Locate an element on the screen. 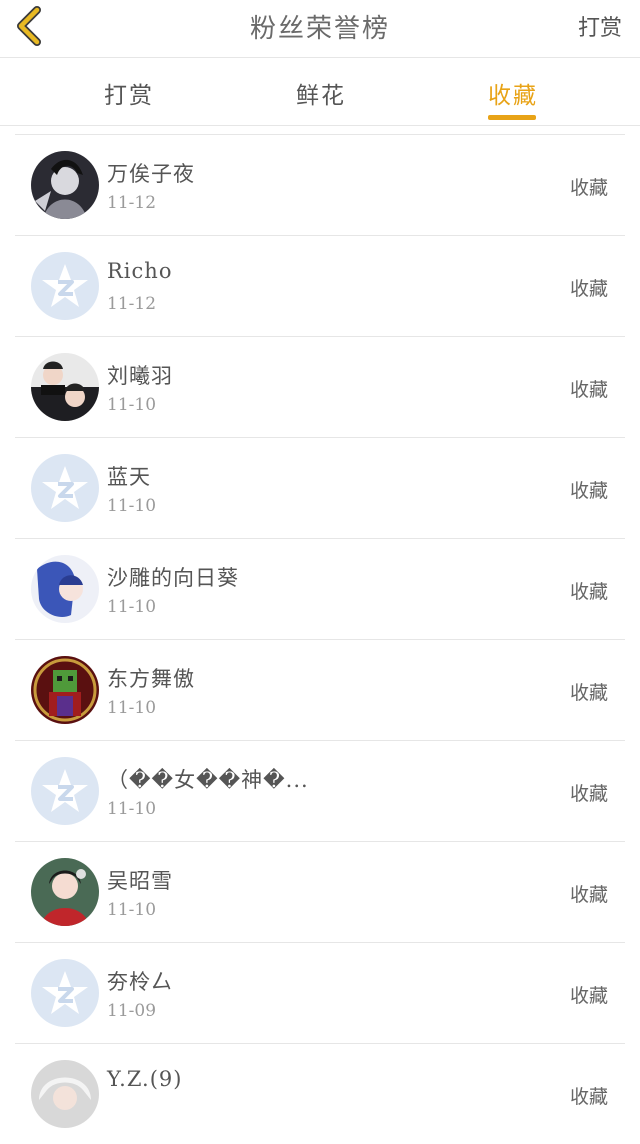 Image resolution: width=640 pixels, height=1144 pixels. fan-name: Richo is located at coordinates (140, 271).